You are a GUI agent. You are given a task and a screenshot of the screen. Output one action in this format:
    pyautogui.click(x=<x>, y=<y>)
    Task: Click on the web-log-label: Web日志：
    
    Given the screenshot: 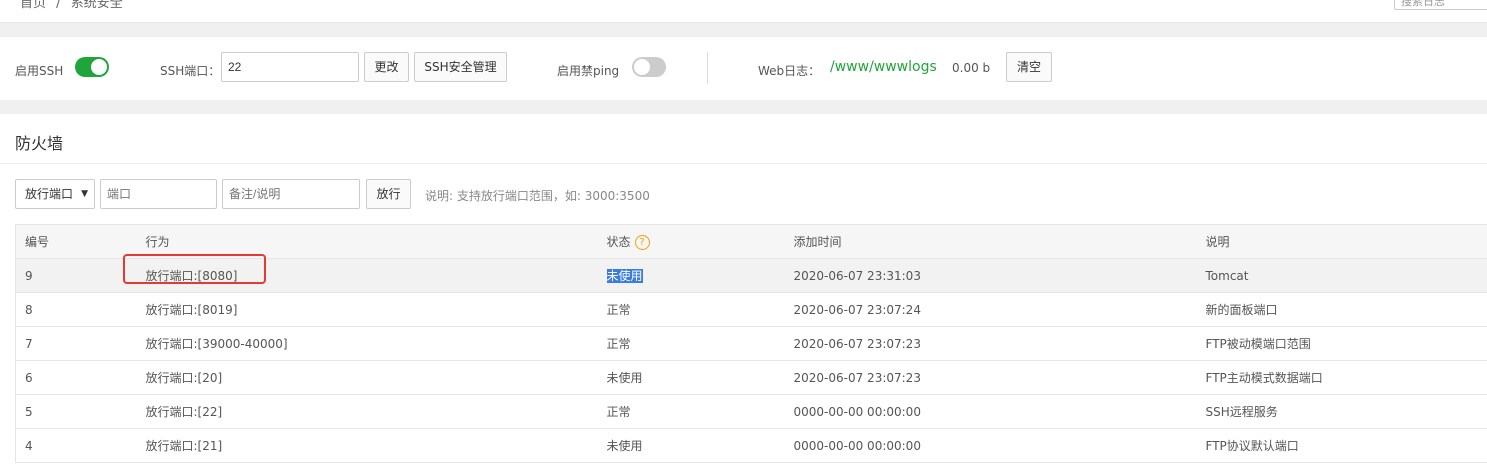 What is the action you would take?
    pyautogui.click(x=789, y=71)
    